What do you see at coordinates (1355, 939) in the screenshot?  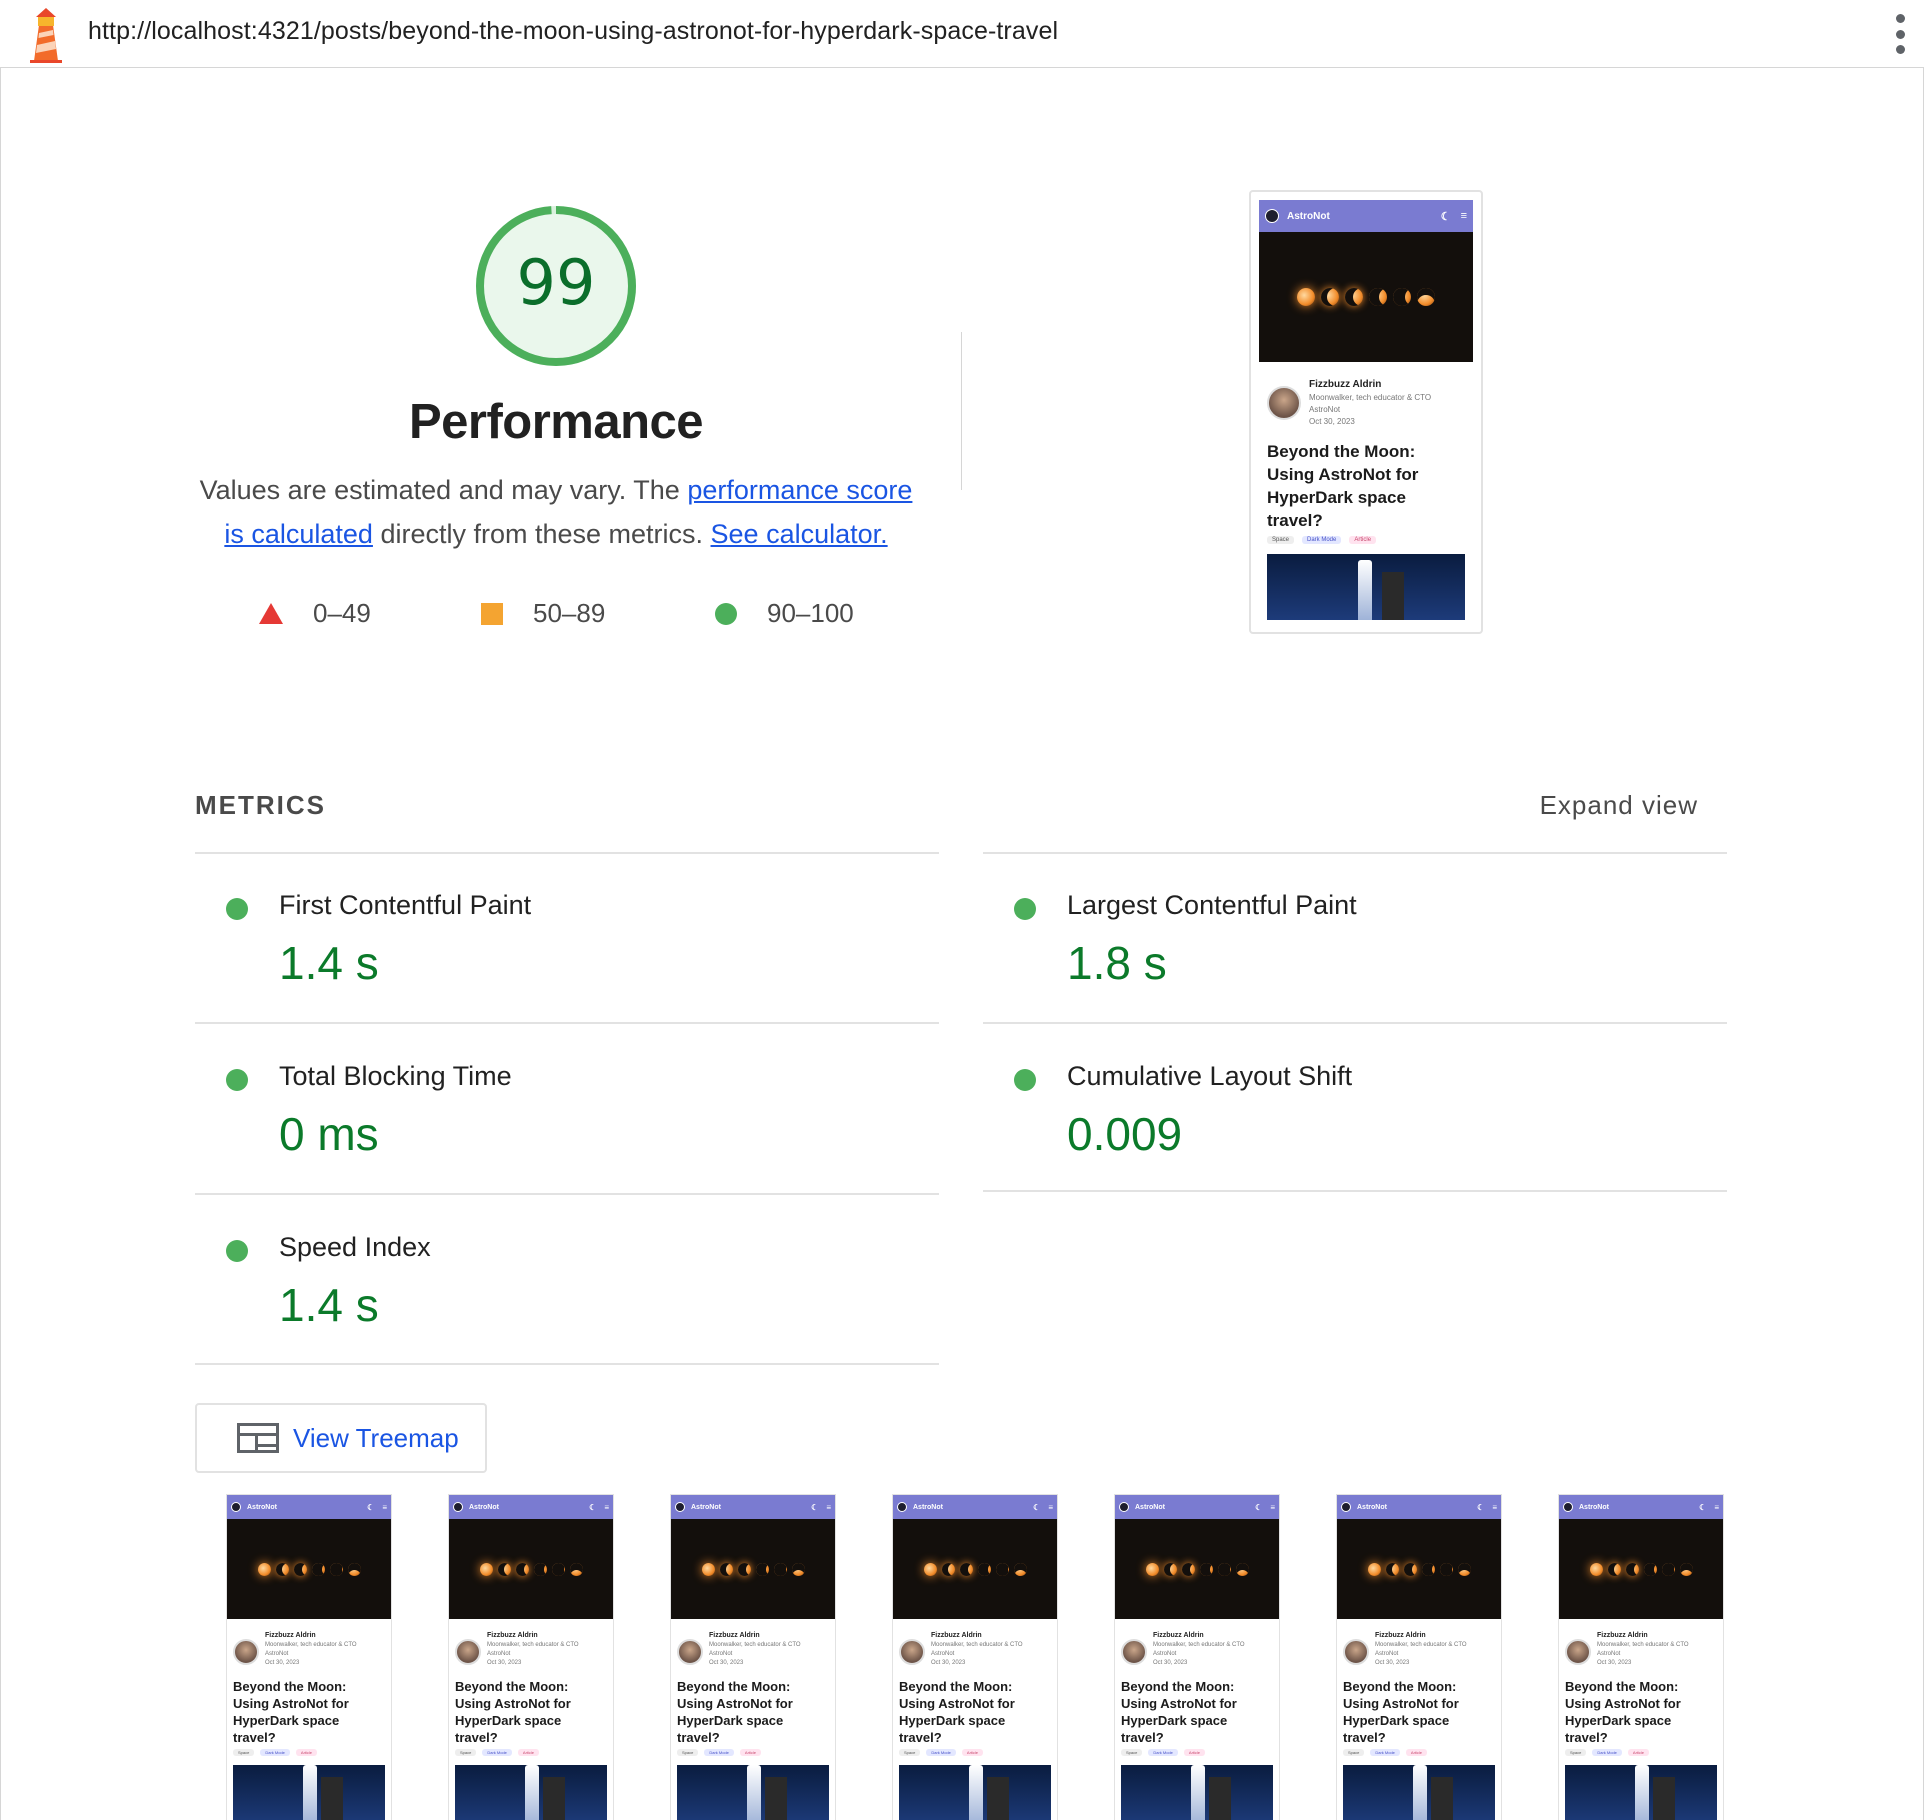 I see `metric-largest-contentful-paint: Largest Contentful Paint 1.8 s` at bounding box center [1355, 939].